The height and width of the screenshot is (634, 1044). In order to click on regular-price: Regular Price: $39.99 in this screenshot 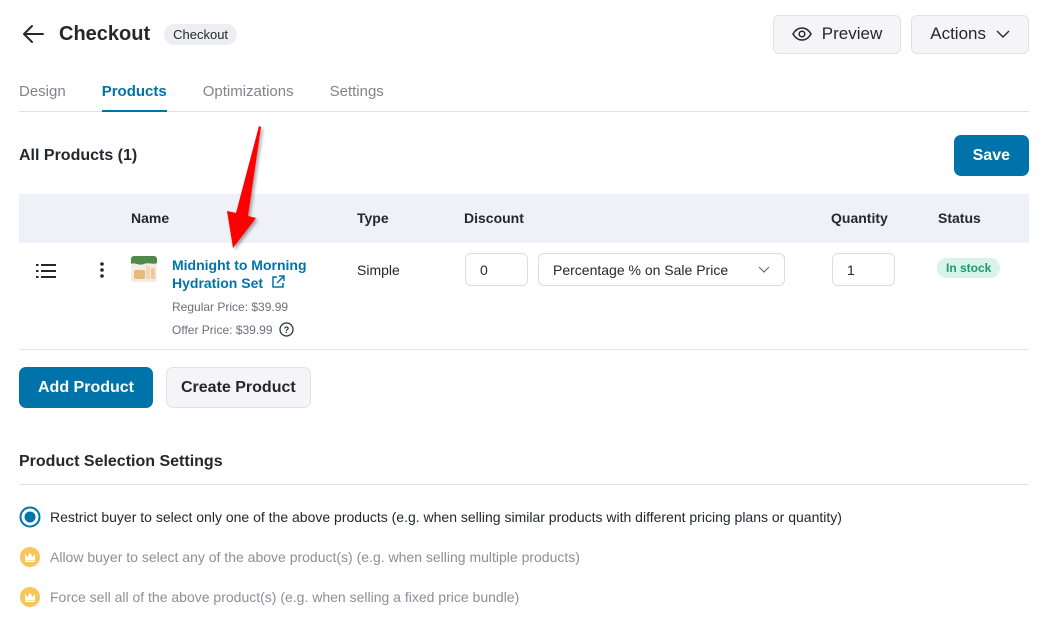, I will do `click(230, 307)`.